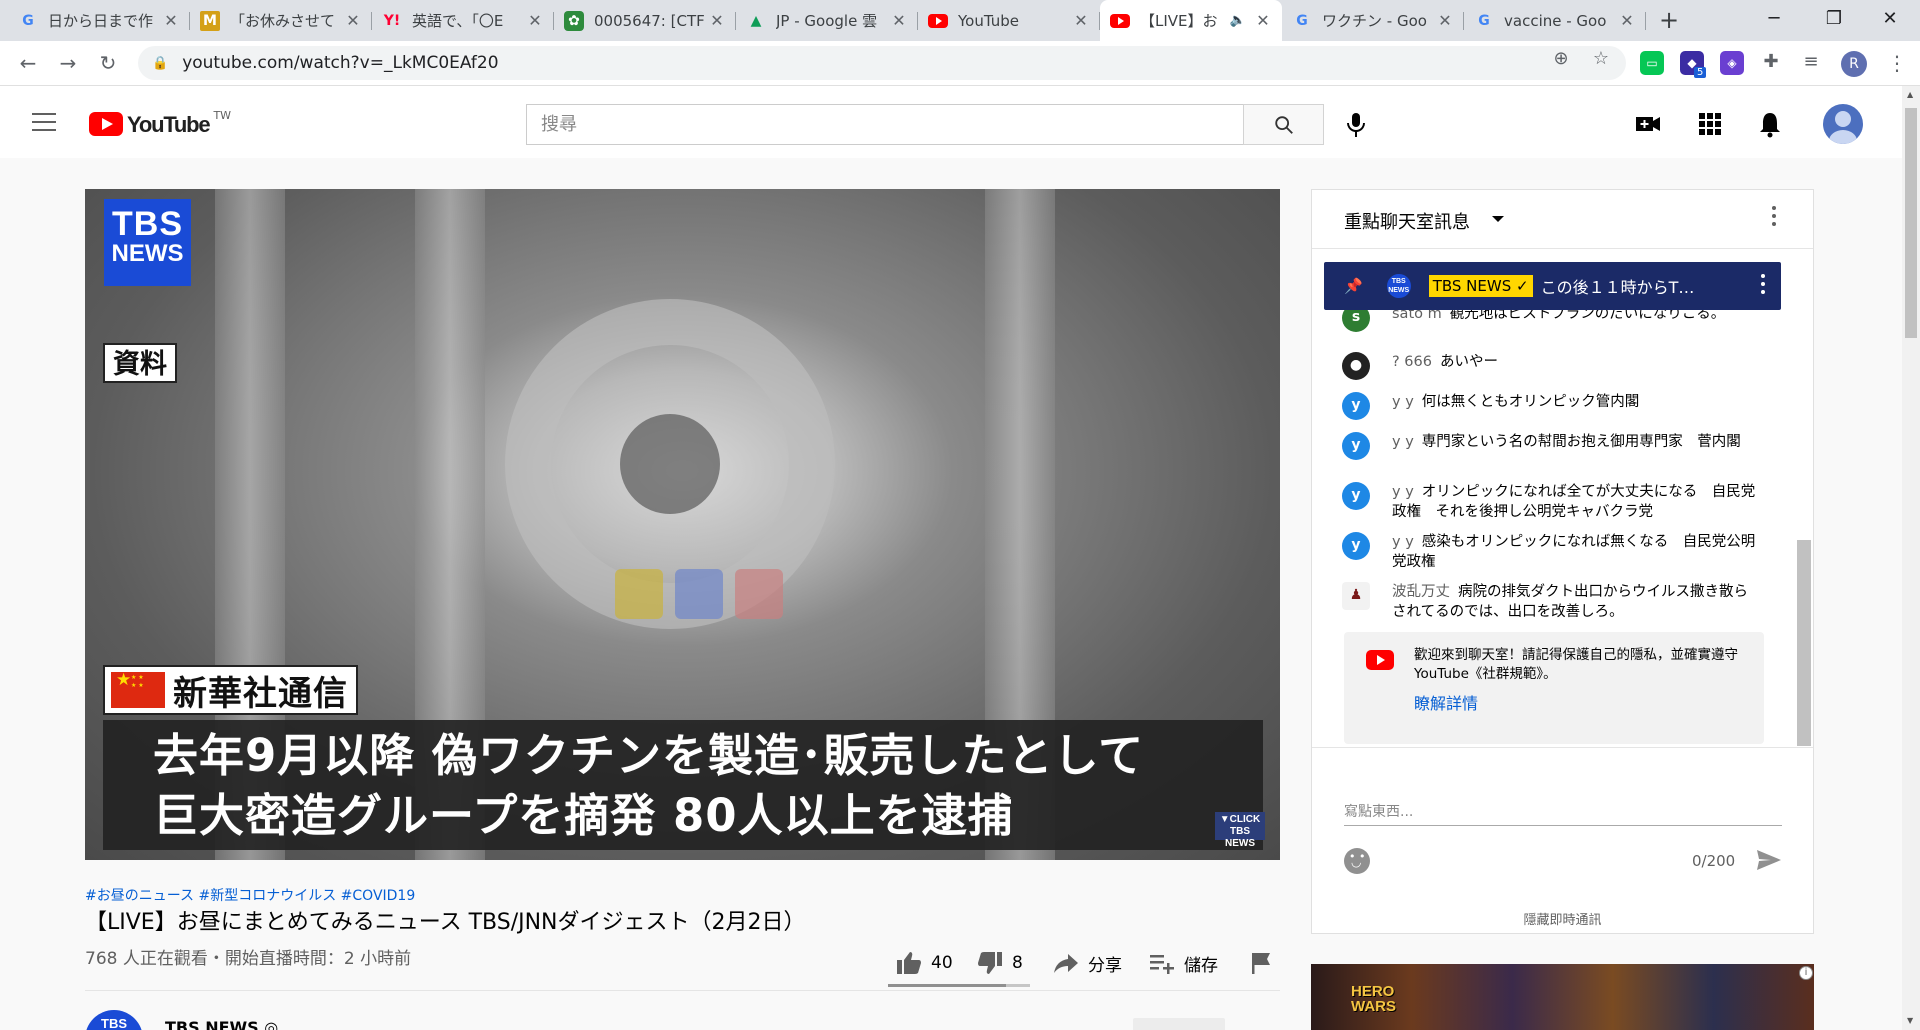 The width and height of the screenshot is (1920, 1030). Describe the element at coordinates (1652, 63) in the screenshot. I see `line-extension-icon: ▭` at that location.